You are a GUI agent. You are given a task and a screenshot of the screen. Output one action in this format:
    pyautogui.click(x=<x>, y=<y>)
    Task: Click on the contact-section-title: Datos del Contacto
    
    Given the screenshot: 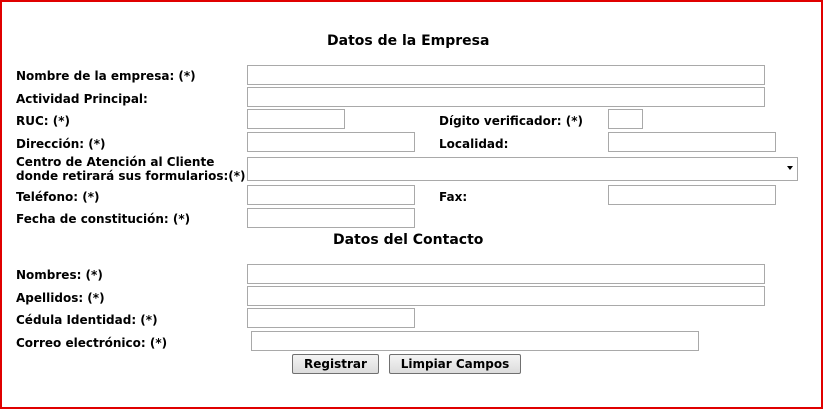 What is the action you would take?
    pyautogui.click(x=408, y=240)
    